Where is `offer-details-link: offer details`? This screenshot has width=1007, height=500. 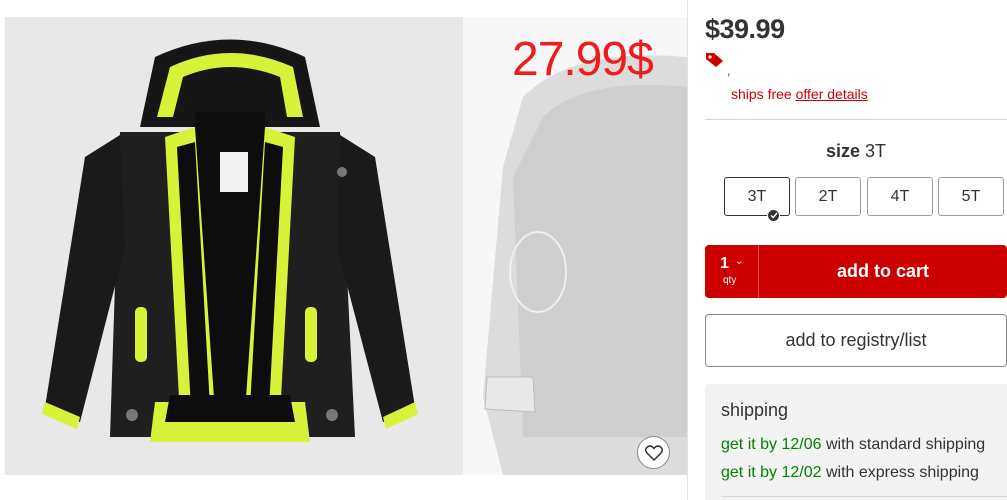 offer-details-link: offer details is located at coordinates (832, 94).